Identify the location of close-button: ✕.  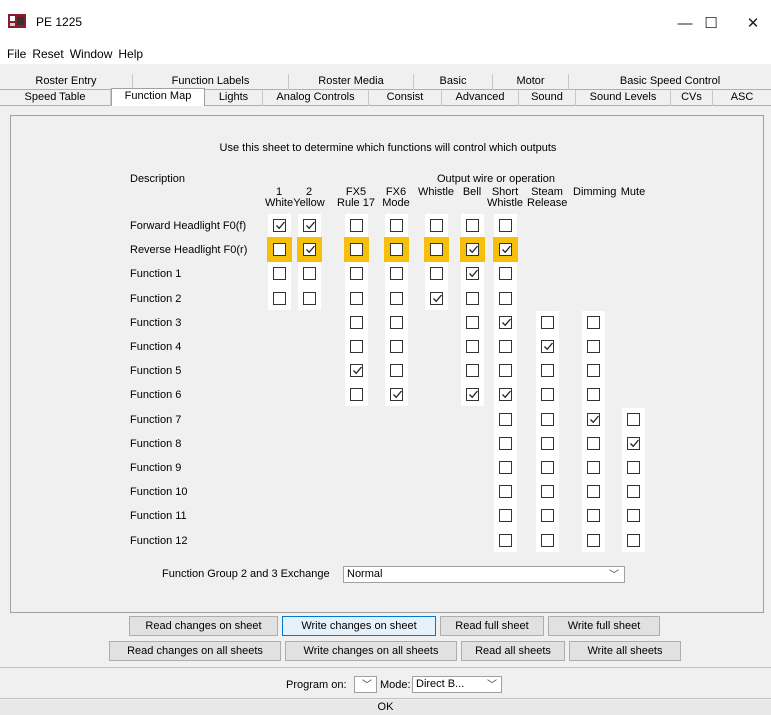
(751, 23).